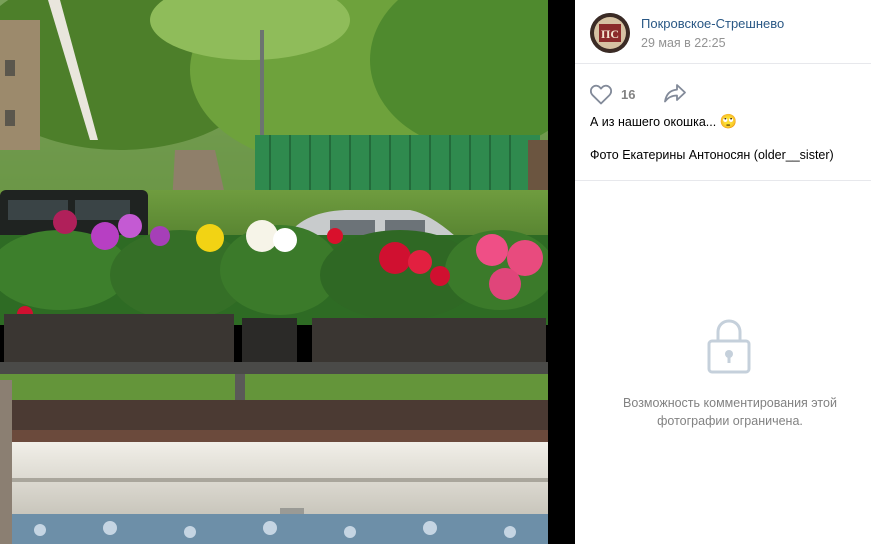 The height and width of the screenshot is (544, 871). I want to click on divider, so click(723, 180).